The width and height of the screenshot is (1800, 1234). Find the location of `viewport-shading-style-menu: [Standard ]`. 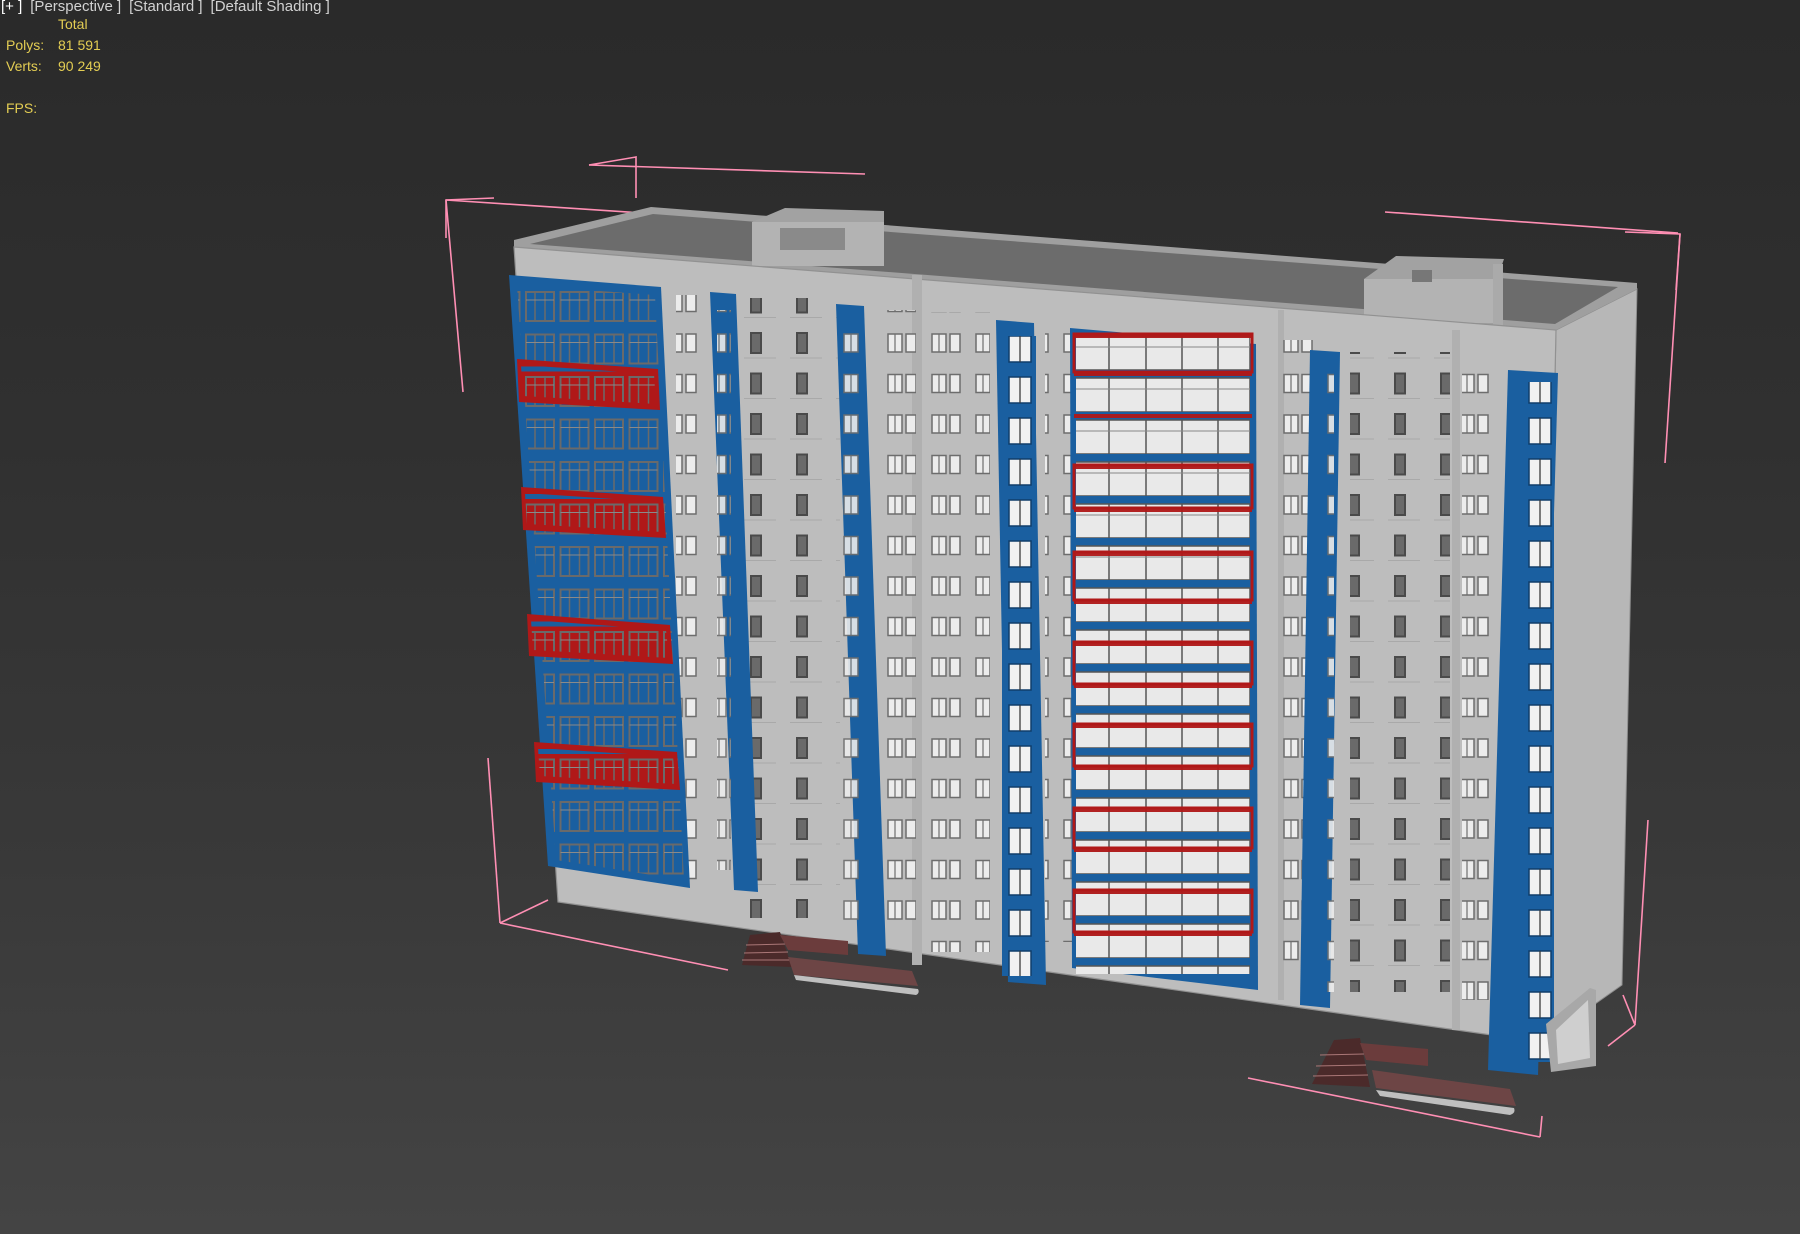

viewport-shading-style-menu: [Standard ] is located at coordinates (165, 9).